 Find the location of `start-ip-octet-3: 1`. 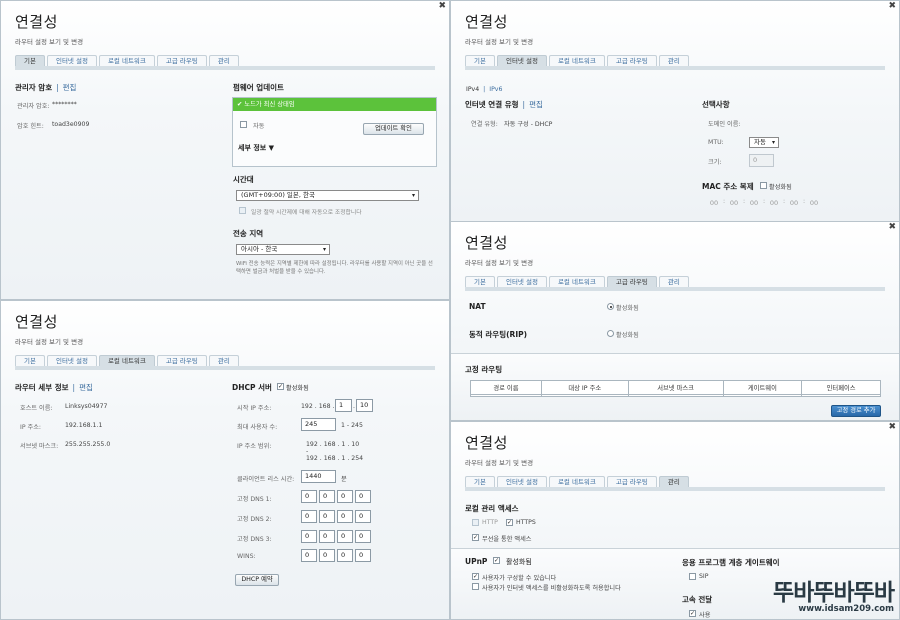

start-ip-octet-3: 1 is located at coordinates (343, 405).